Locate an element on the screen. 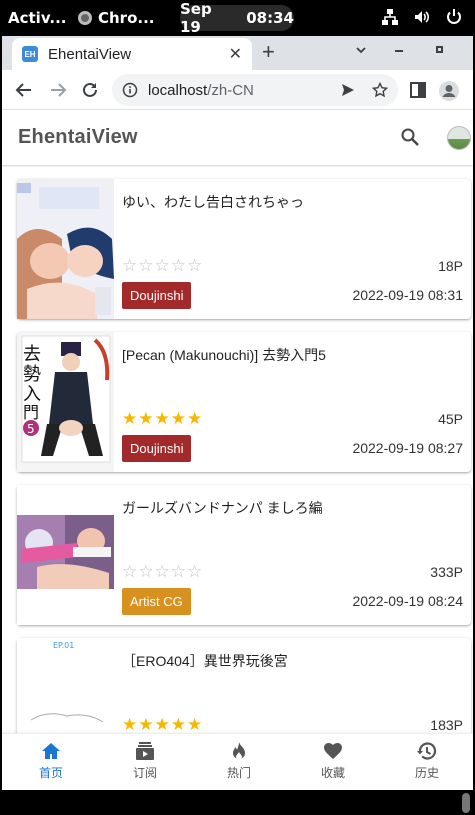  favicon-icon: EH is located at coordinates (30, 54).